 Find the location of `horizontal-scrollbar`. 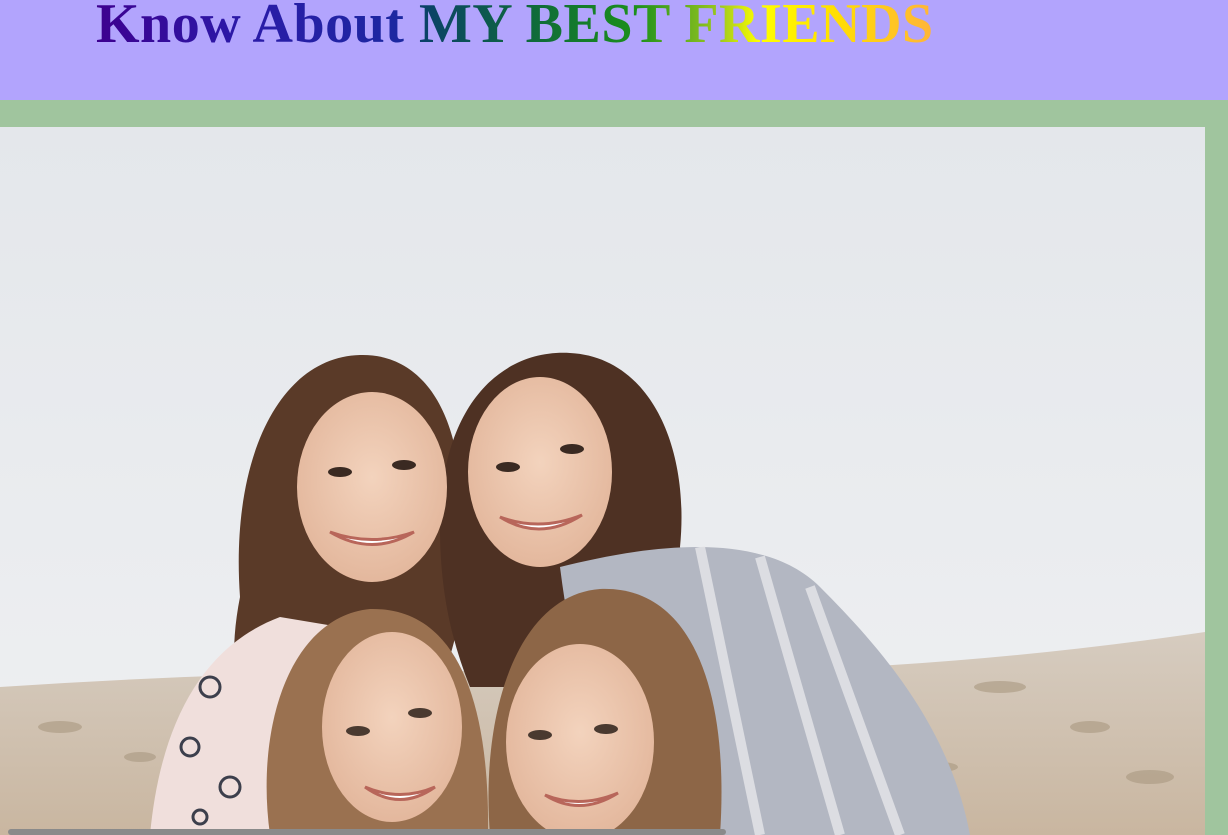

horizontal-scrollbar is located at coordinates (367, 832).